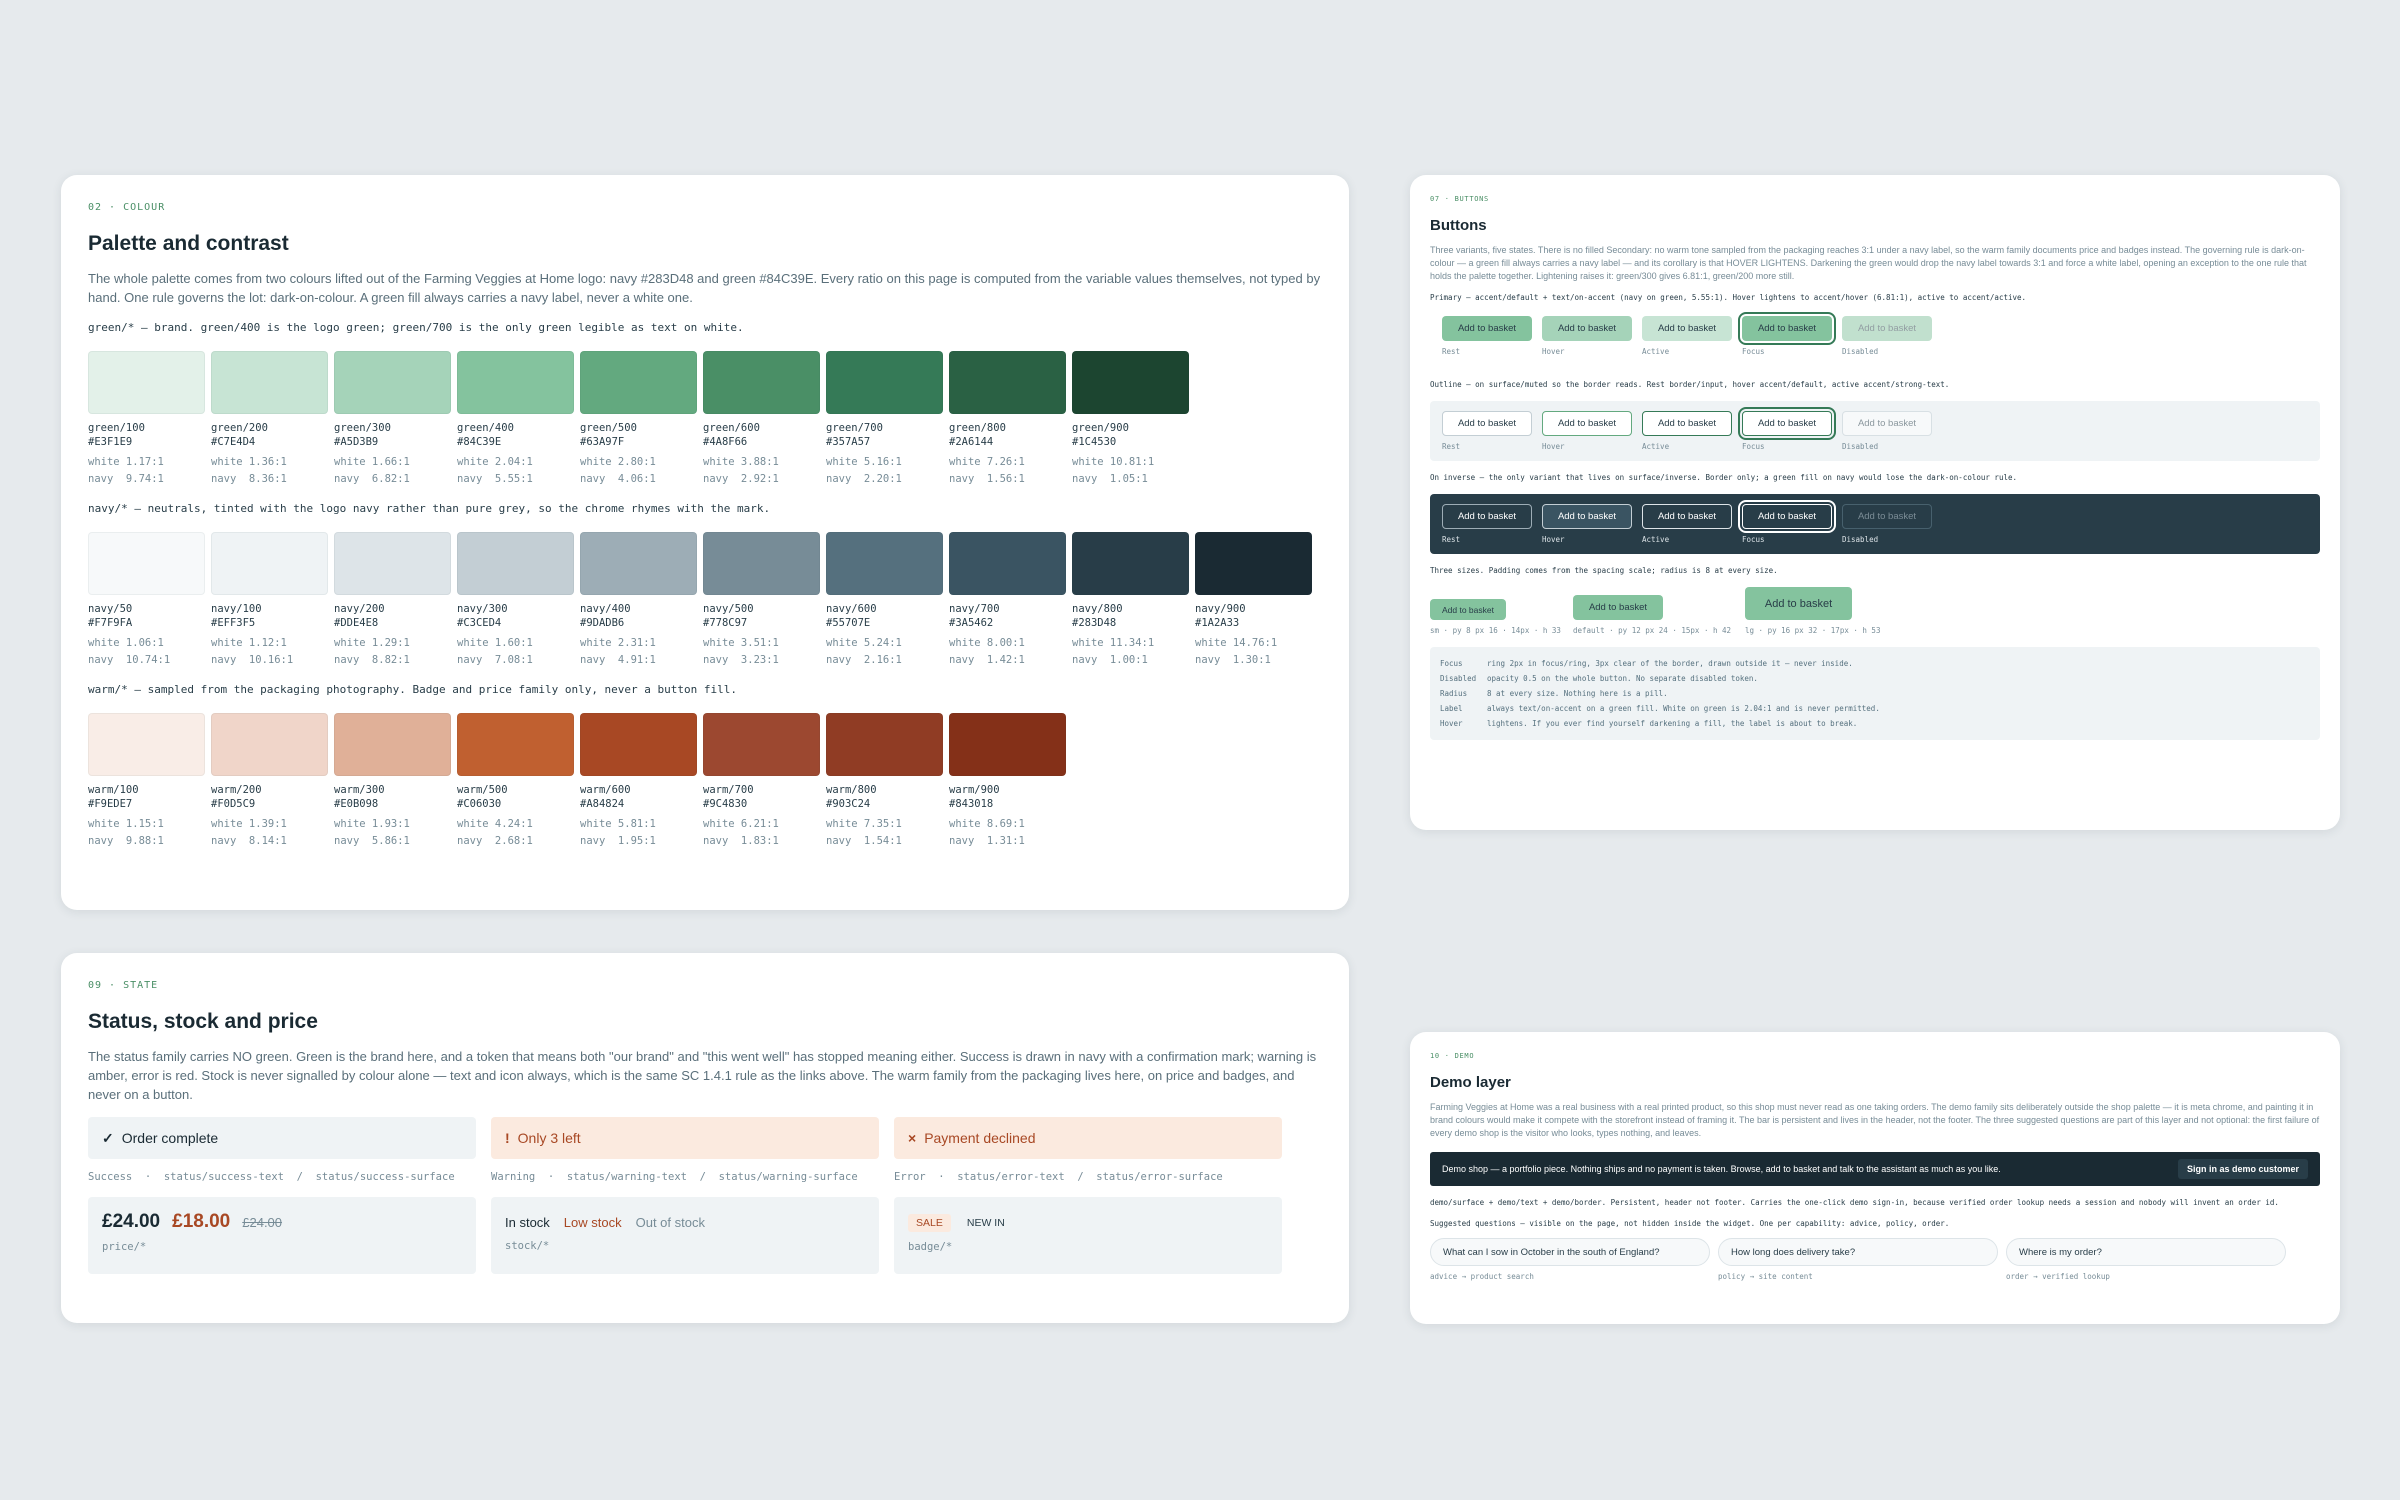 Image resolution: width=2400 pixels, height=1500 pixels. Describe the element at coordinates (884, 833) in the screenshot. I see `contrast-ratios: white 7.35:1 navy 1.54:1` at that location.